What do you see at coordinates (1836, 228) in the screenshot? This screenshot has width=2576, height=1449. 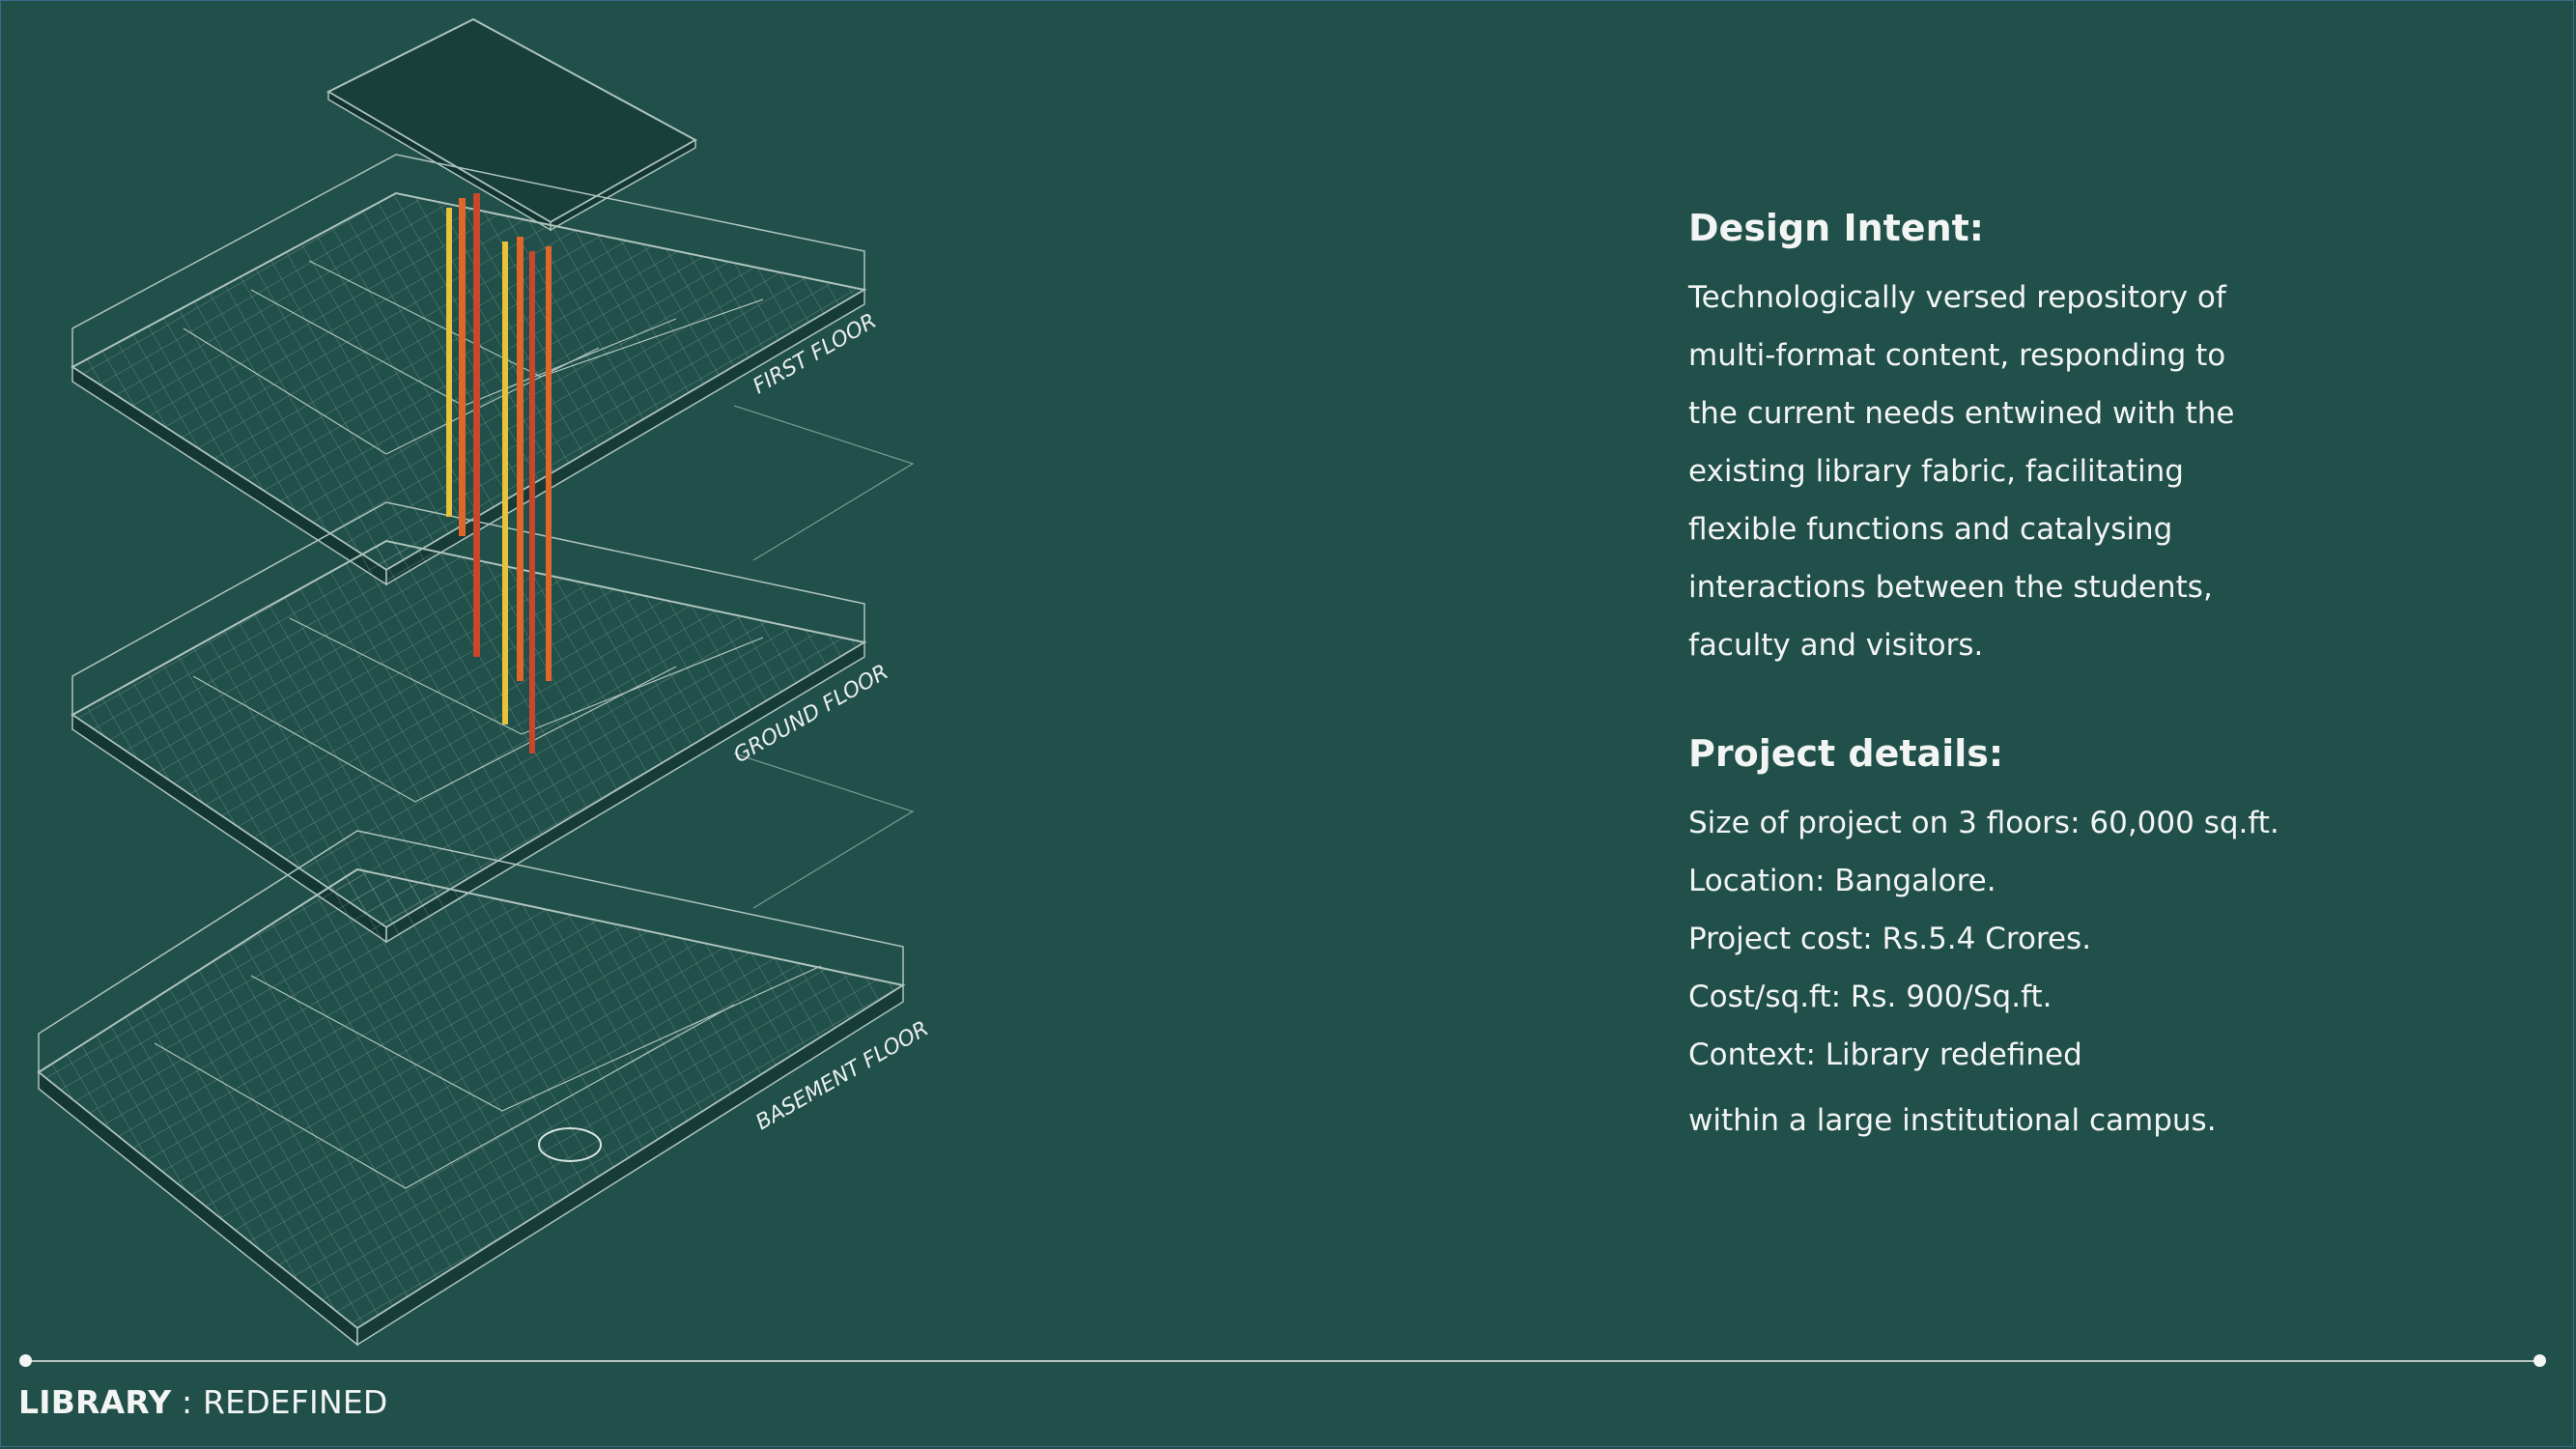 I see `design-intent-heading: Design Intent:` at bounding box center [1836, 228].